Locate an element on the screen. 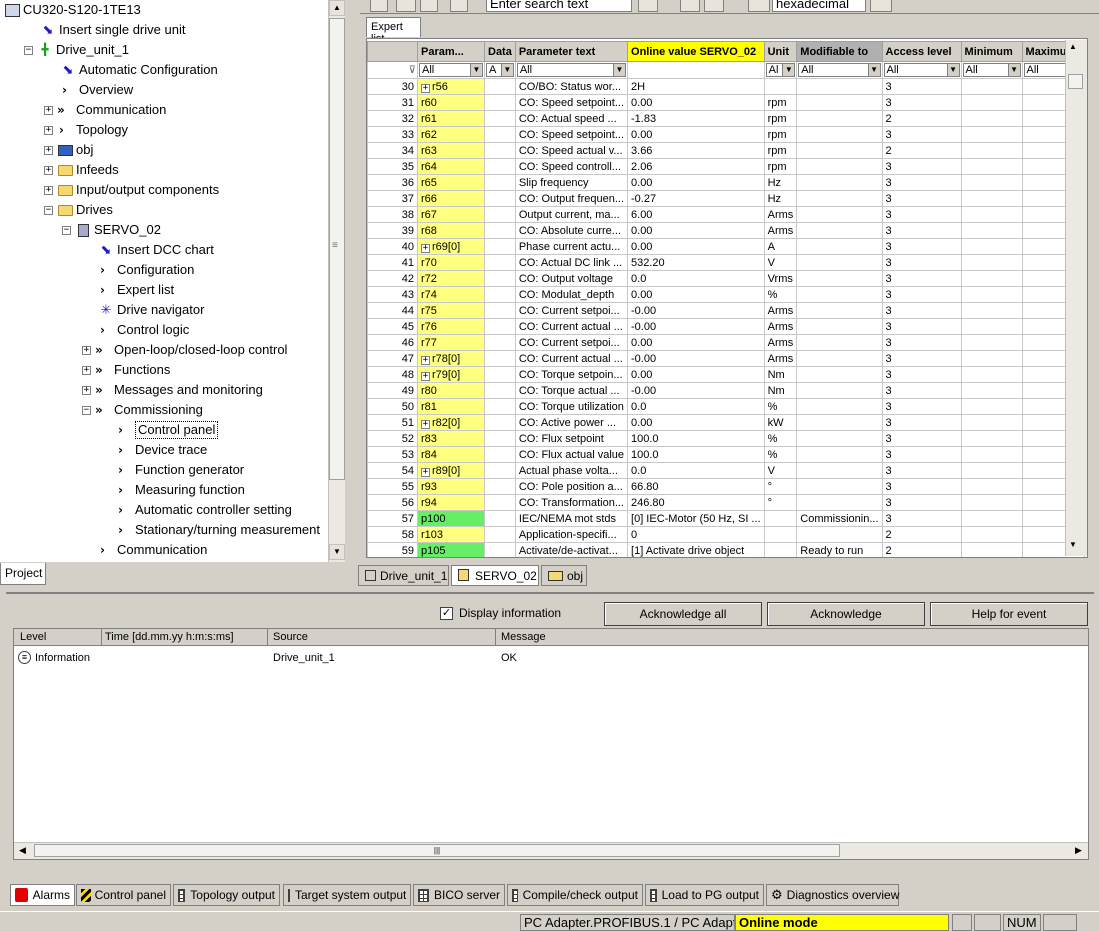  tree-node: › Control logic is located at coordinates (143, 330).